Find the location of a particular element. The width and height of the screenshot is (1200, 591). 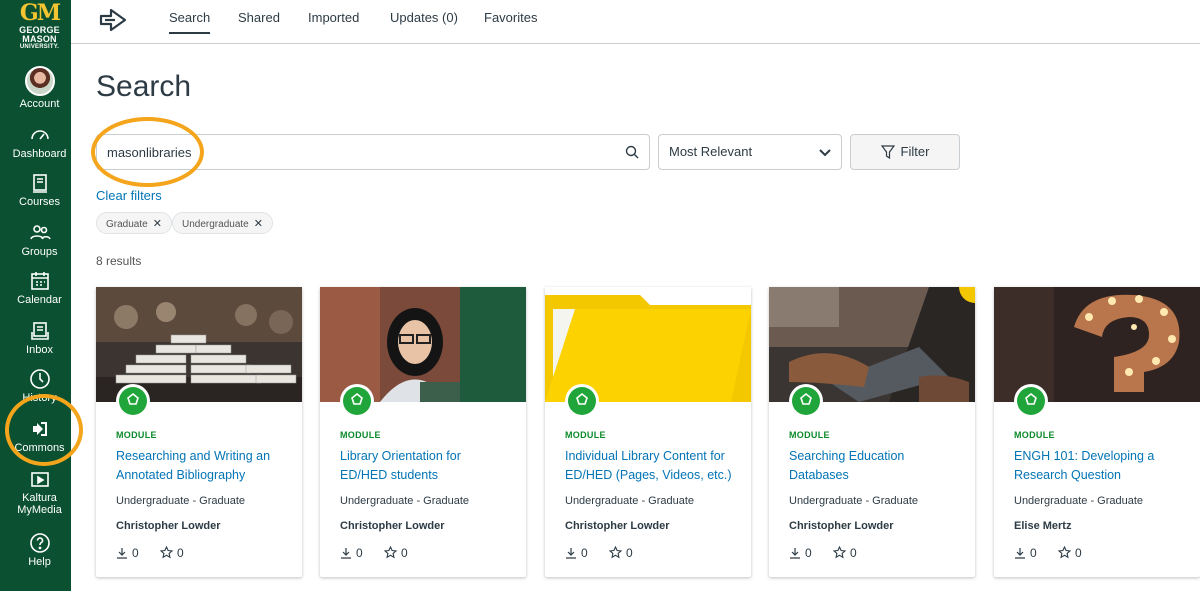

dashboard-icon is located at coordinates (39, 135).